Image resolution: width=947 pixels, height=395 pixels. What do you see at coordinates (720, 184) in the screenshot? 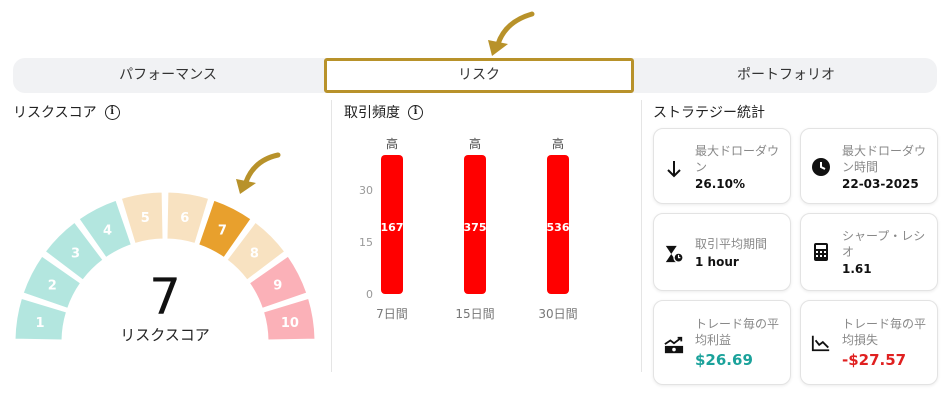
I see `stat-value: 26.10%` at bounding box center [720, 184].